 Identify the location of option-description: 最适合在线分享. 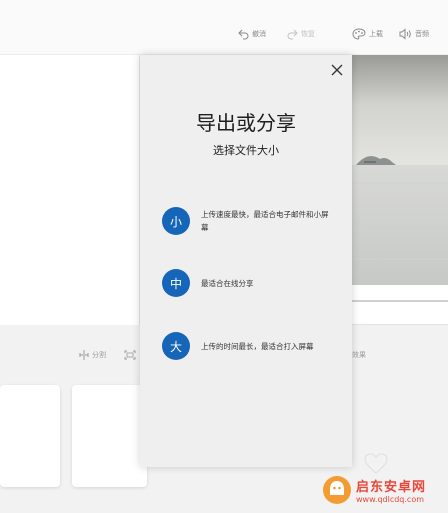
(227, 283).